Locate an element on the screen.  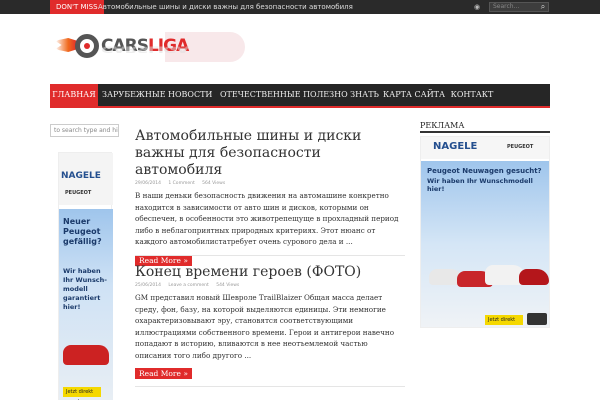
nav-item-foreign: ЗАРУБЕЖНЫЕ is located at coordinates (134, 95).